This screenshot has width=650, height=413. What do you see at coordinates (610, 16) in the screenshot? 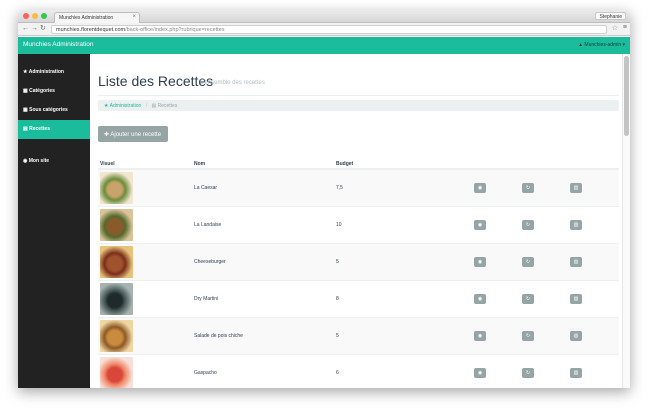
I see `profile-button: Stephanie` at bounding box center [610, 16].